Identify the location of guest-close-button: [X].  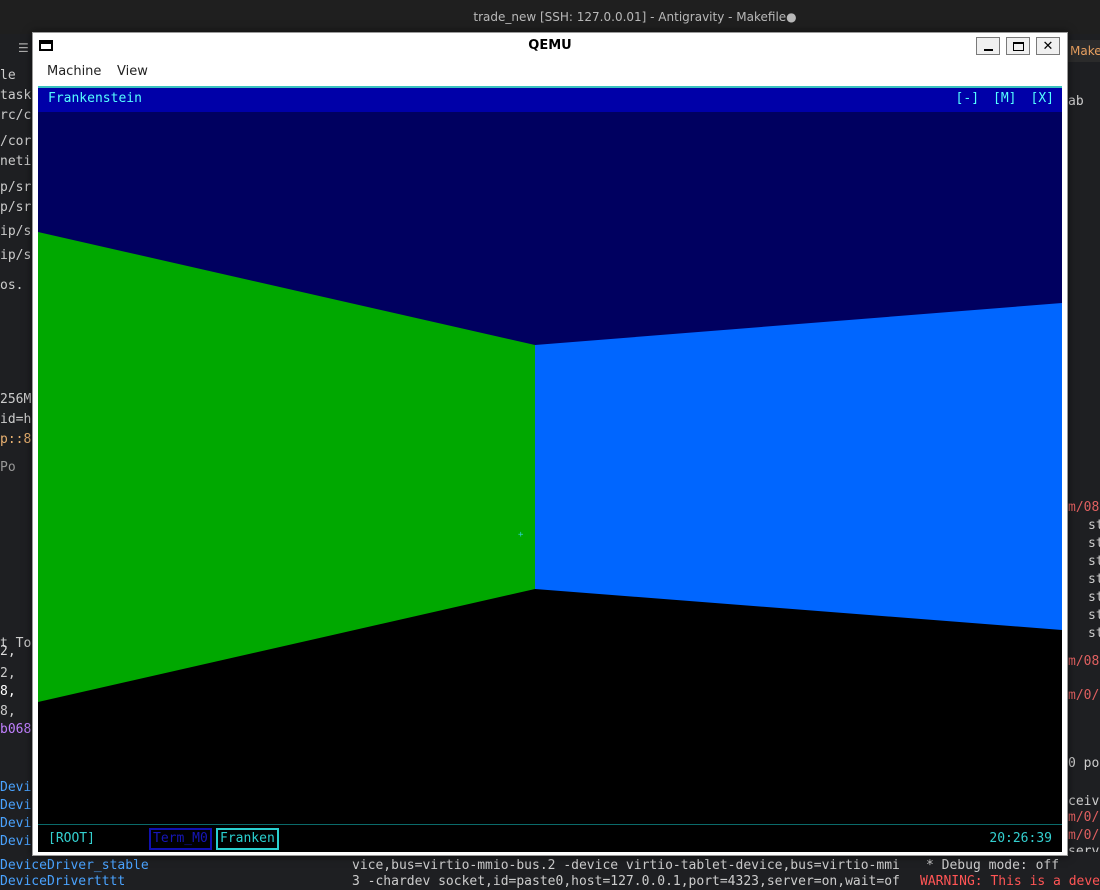
(1042, 98).